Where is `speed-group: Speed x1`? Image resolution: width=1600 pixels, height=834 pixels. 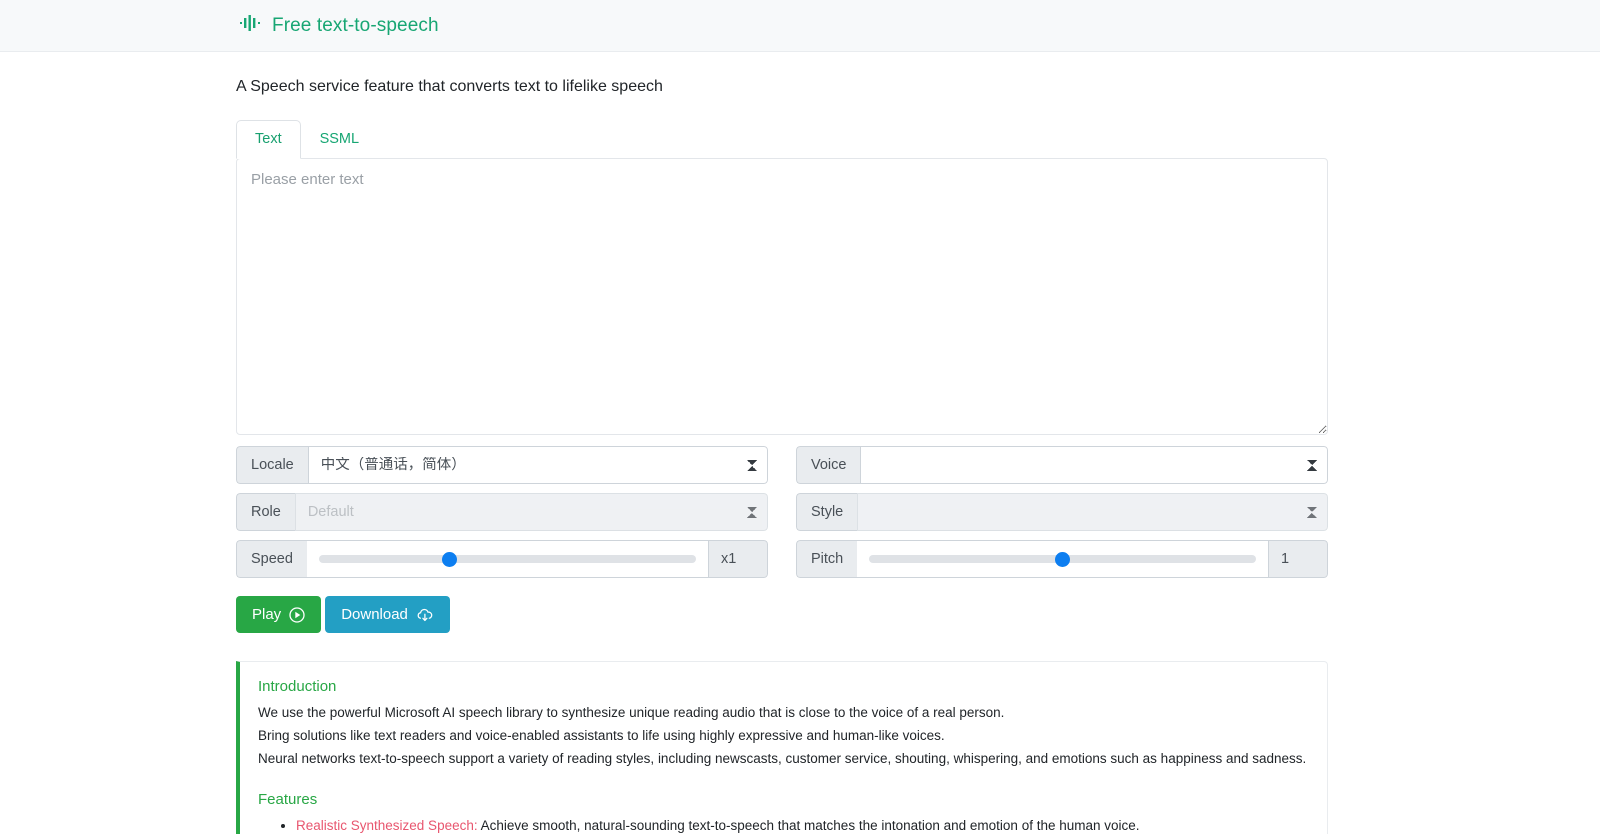 speed-group: Speed x1 is located at coordinates (502, 559).